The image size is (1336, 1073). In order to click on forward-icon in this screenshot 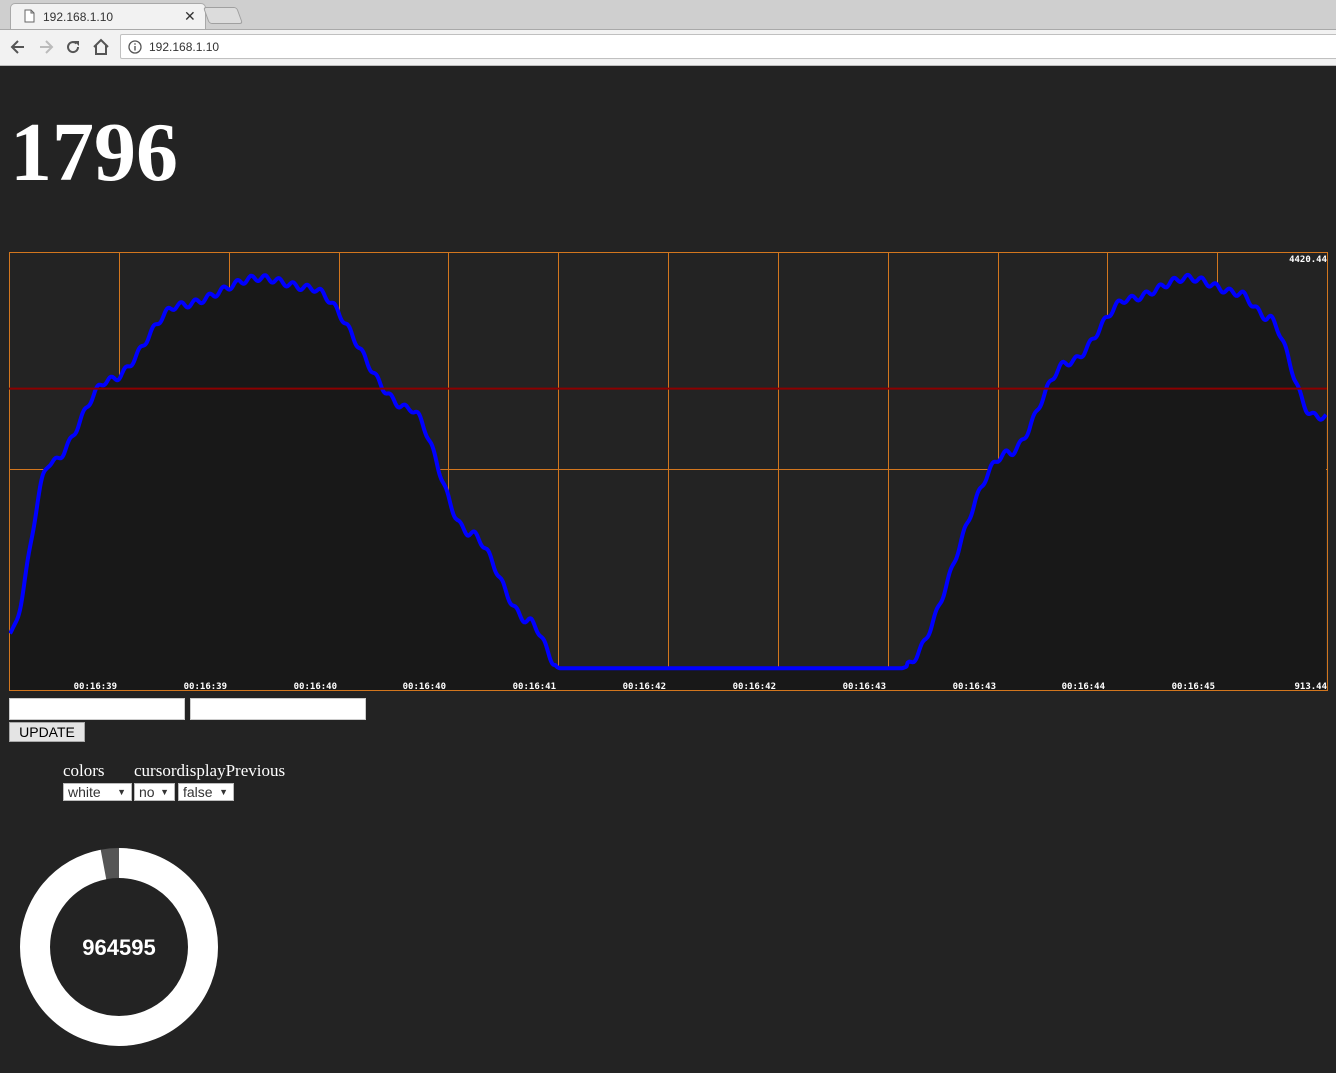, I will do `click(46, 47)`.